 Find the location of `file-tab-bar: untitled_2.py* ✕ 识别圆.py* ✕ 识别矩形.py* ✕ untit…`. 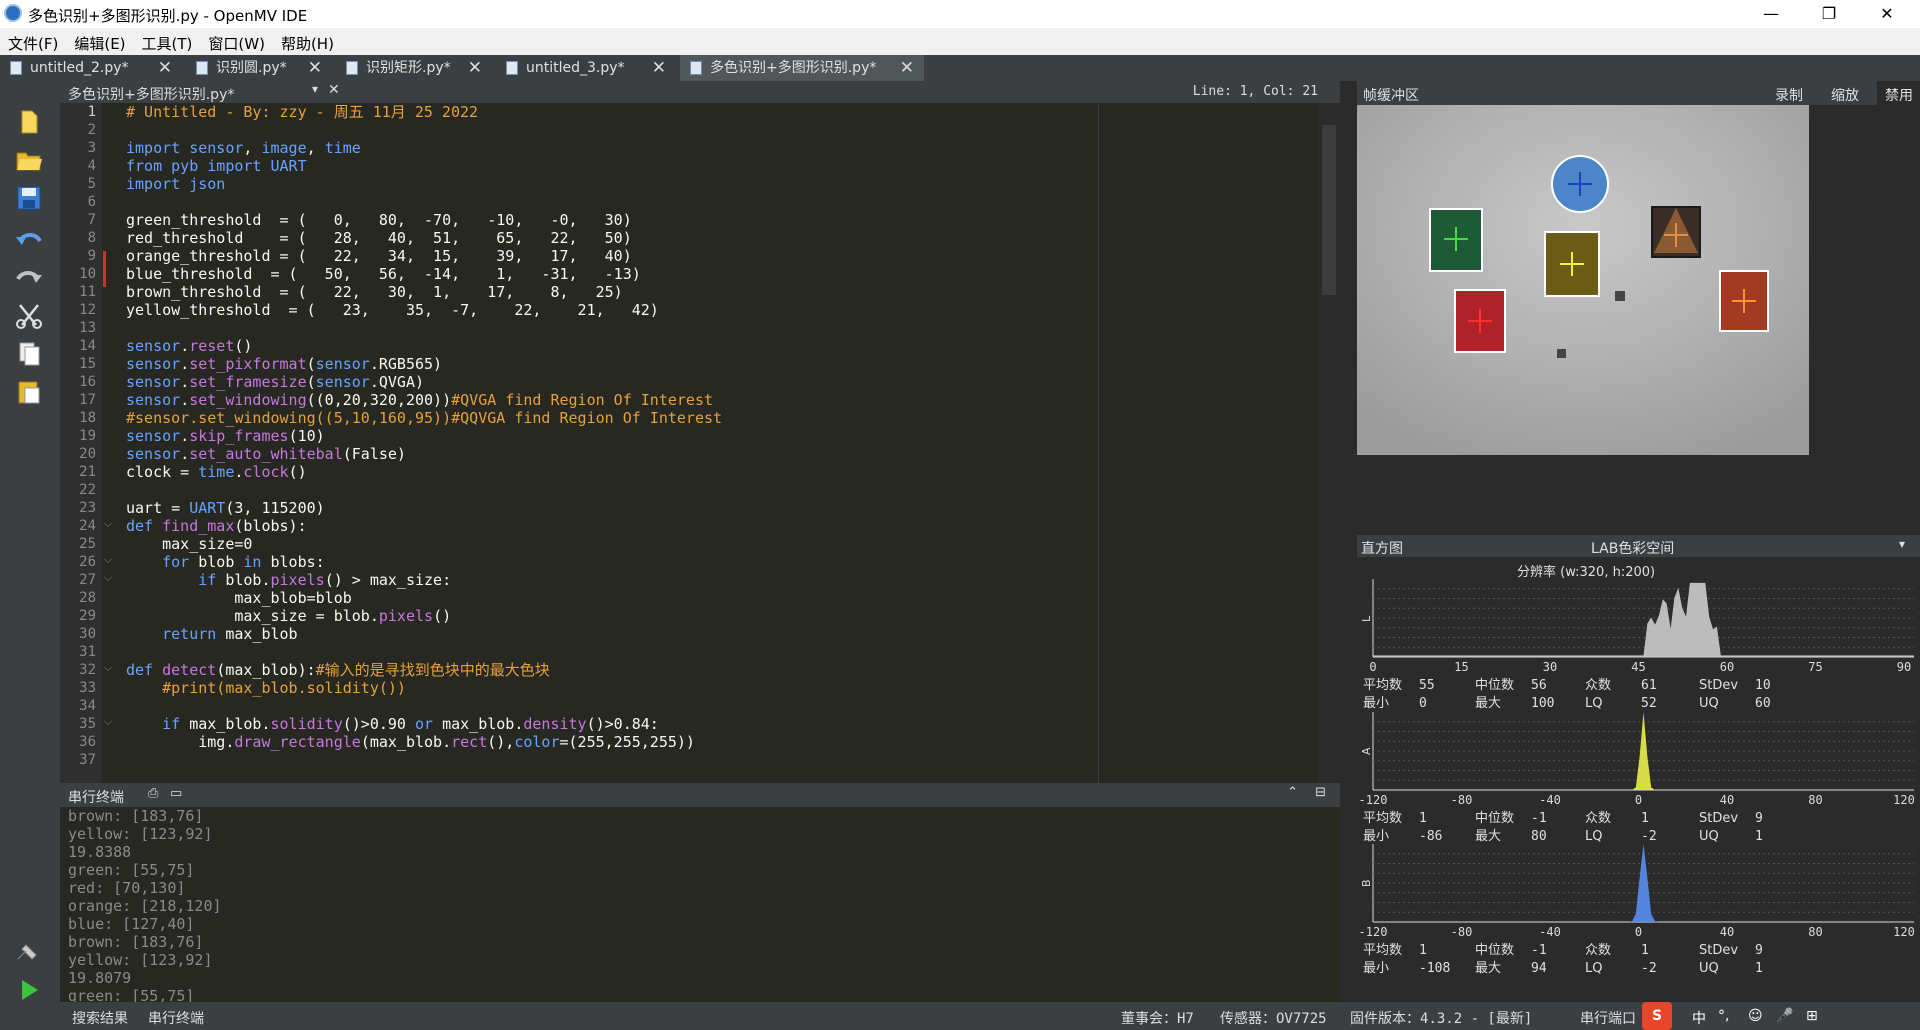

file-tab-bar: untitled_2.py* ✕ 识别圆.py* ✕ 识别矩形.py* ✕ untit… is located at coordinates (960, 68).